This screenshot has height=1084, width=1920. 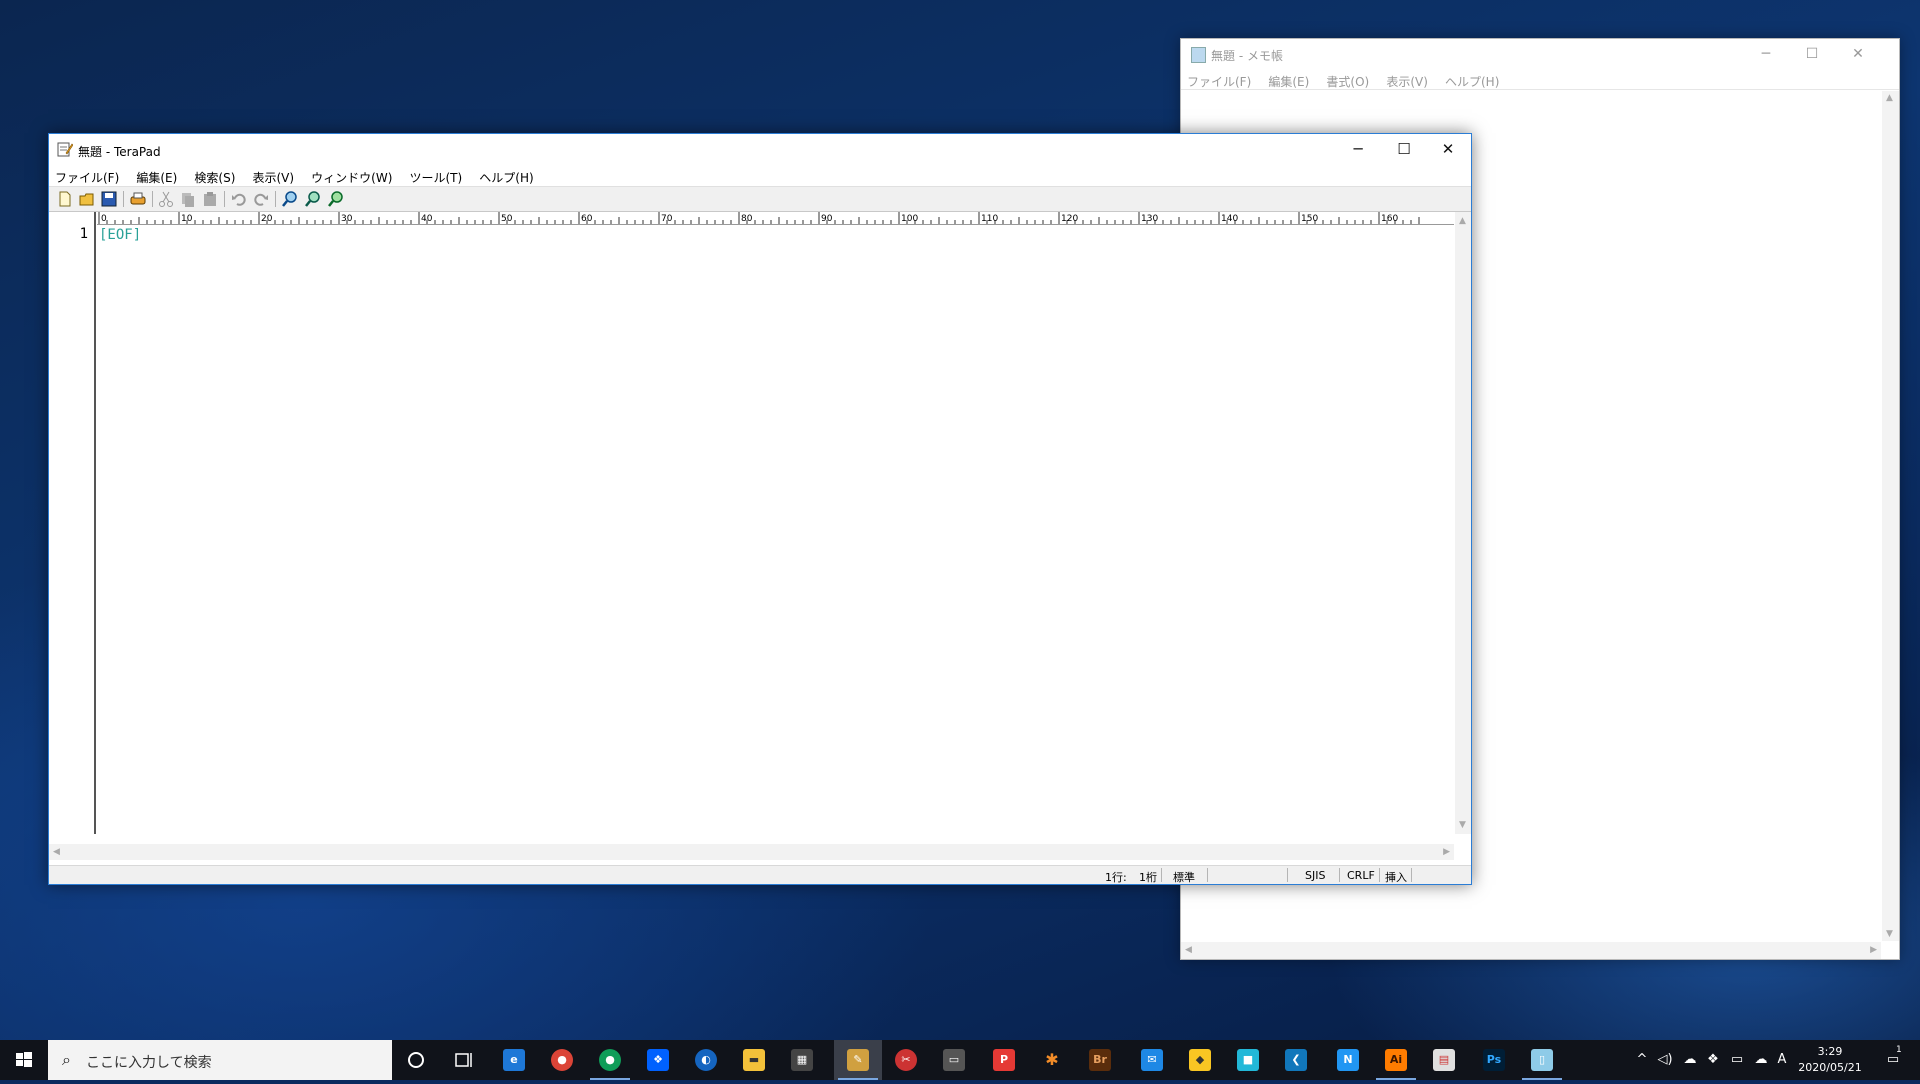 I want to click on taskbar-app-edge: e, so click(x=514, y=1060).